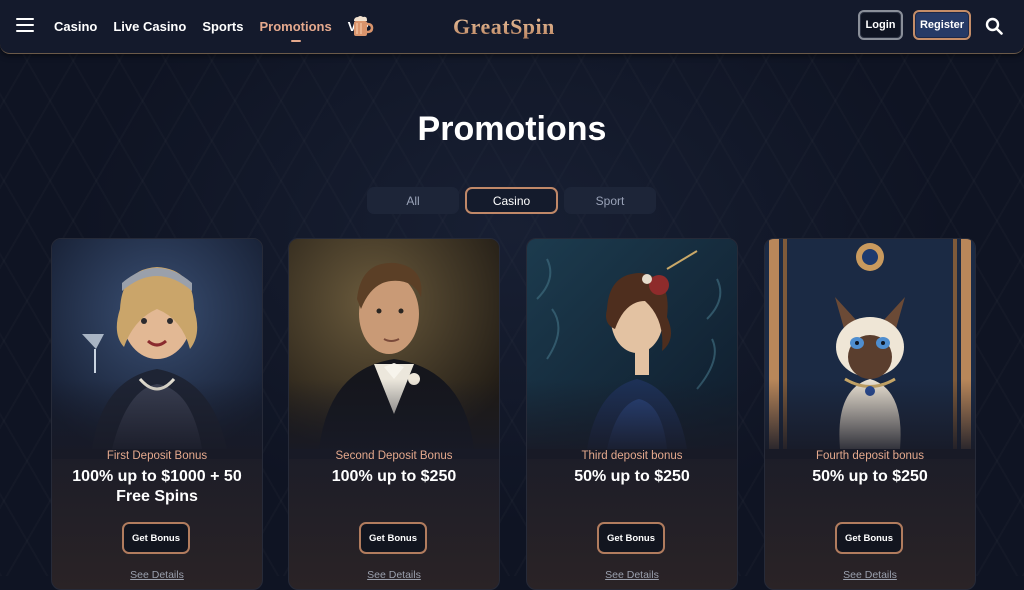  Describe the element at coordinates (632, 456) in the screenshot. I see `promo-subtitle: Third deposit bonus` at that location.